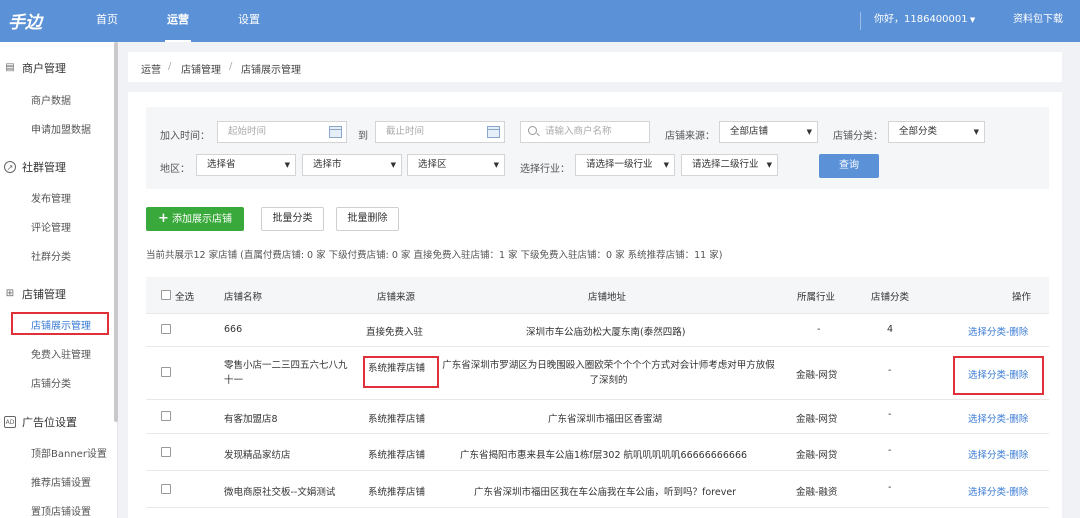 The image size is (1080, 518). Describe the element at coordinates (178, 21) in the screenshot. I see `nav-operations: 运营` at that location.